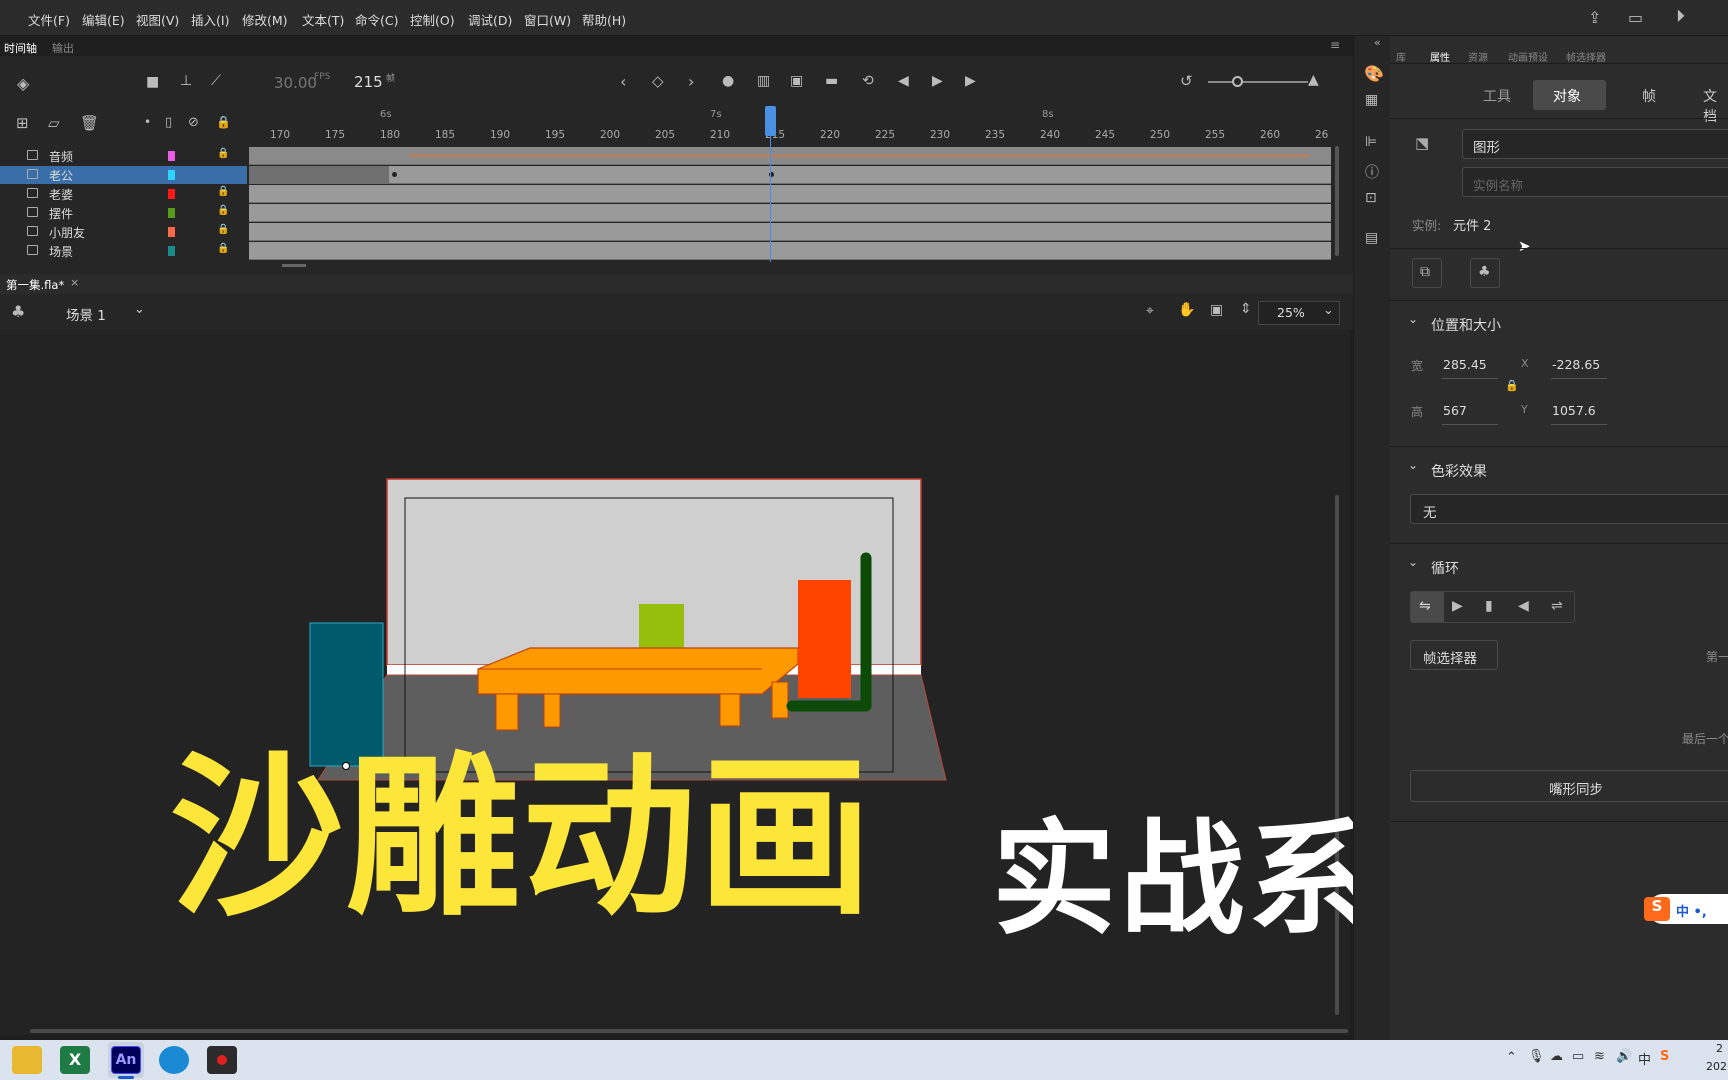 The image size is (1728, 1080). What do you see at coordinates (1578, 1056) in the screenshot?
I see `battery-icon: ▭` at bounding box center [1578, 1056].